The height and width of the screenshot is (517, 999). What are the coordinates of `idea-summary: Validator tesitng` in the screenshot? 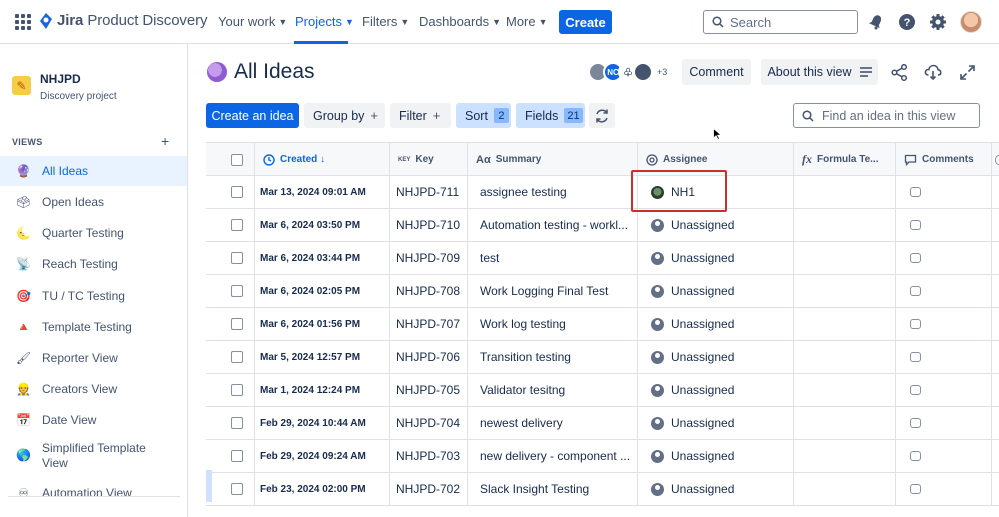 It's located at (553, 390).